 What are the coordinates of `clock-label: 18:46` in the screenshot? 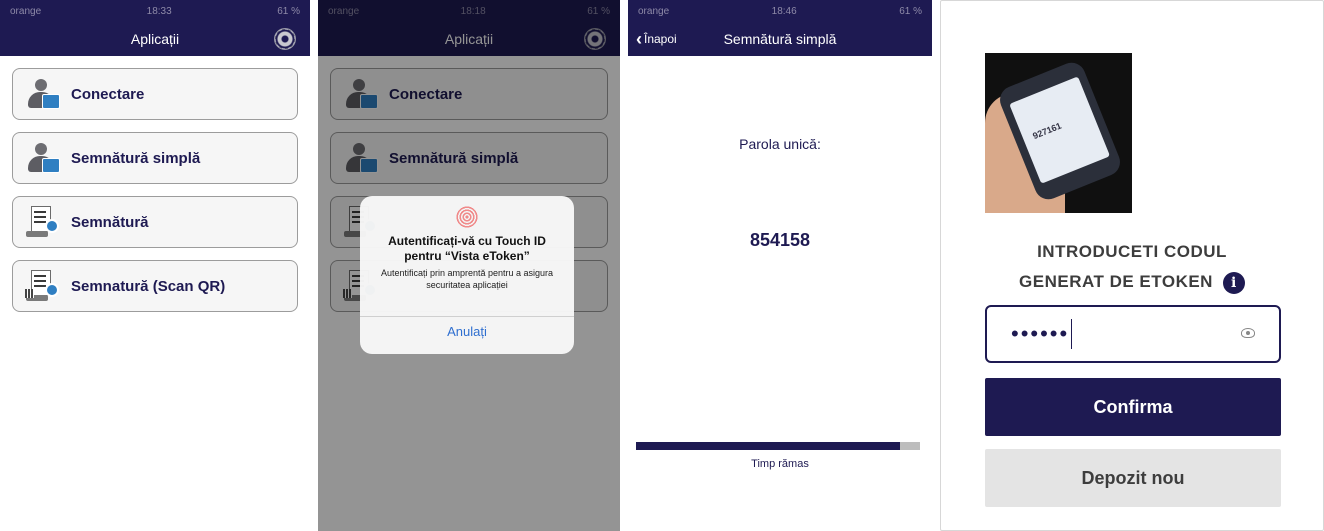 It's located at (784, 11).